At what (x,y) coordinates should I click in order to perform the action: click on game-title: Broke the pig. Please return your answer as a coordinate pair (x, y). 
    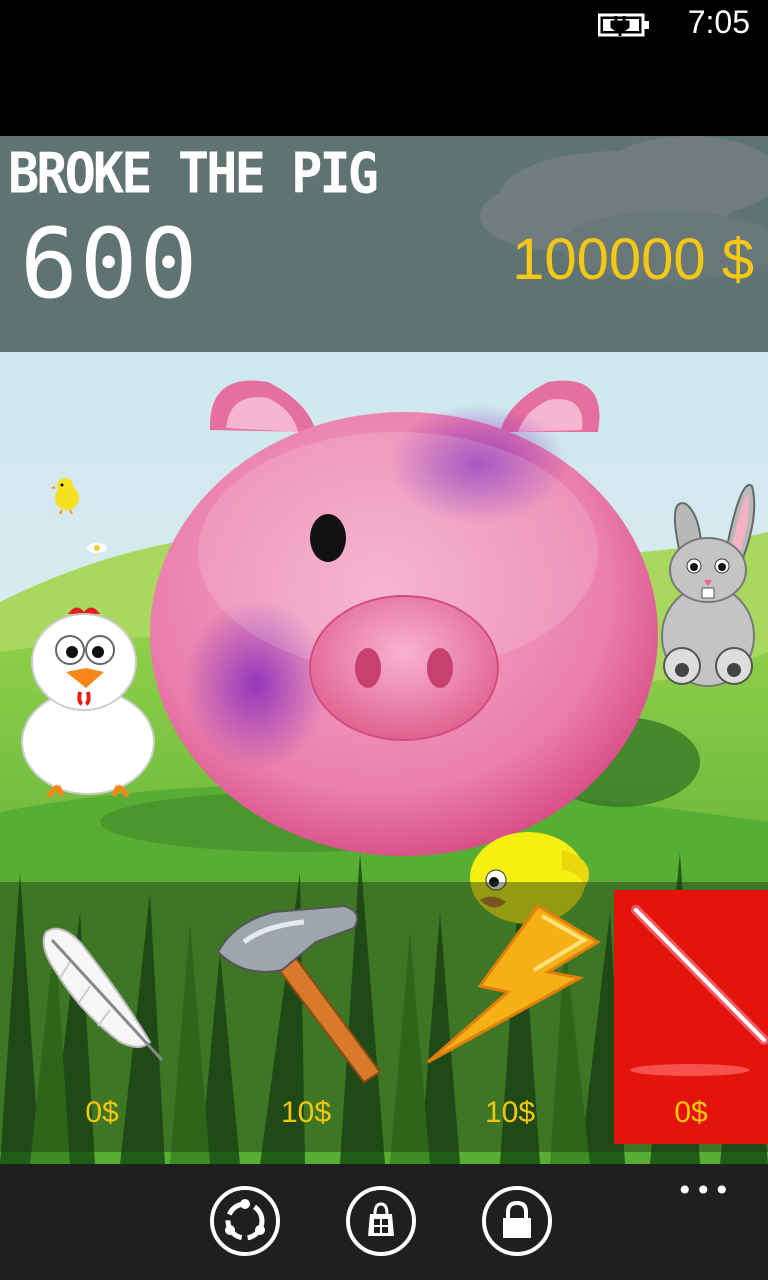
    Looking at the image, I should click on (193, 174).